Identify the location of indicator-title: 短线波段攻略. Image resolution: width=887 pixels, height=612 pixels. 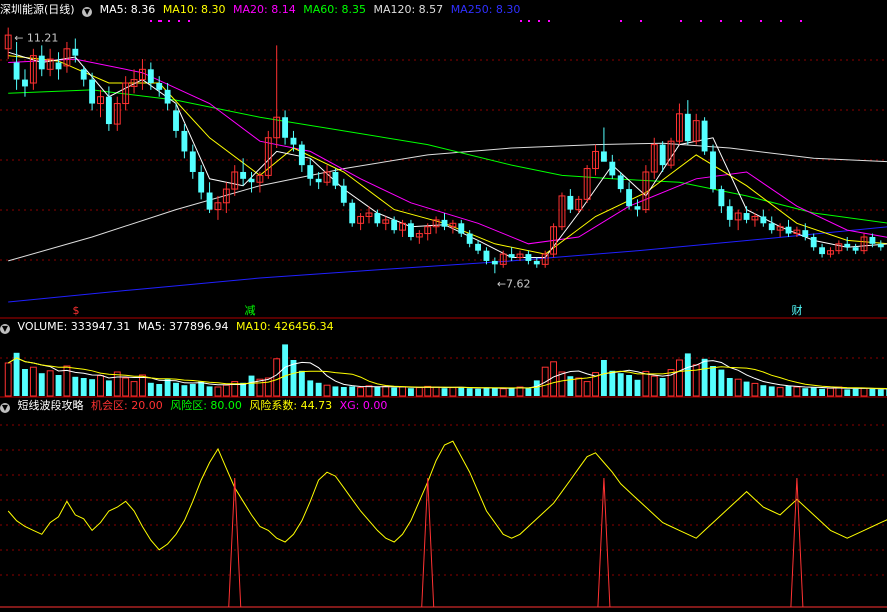
(50, 405).